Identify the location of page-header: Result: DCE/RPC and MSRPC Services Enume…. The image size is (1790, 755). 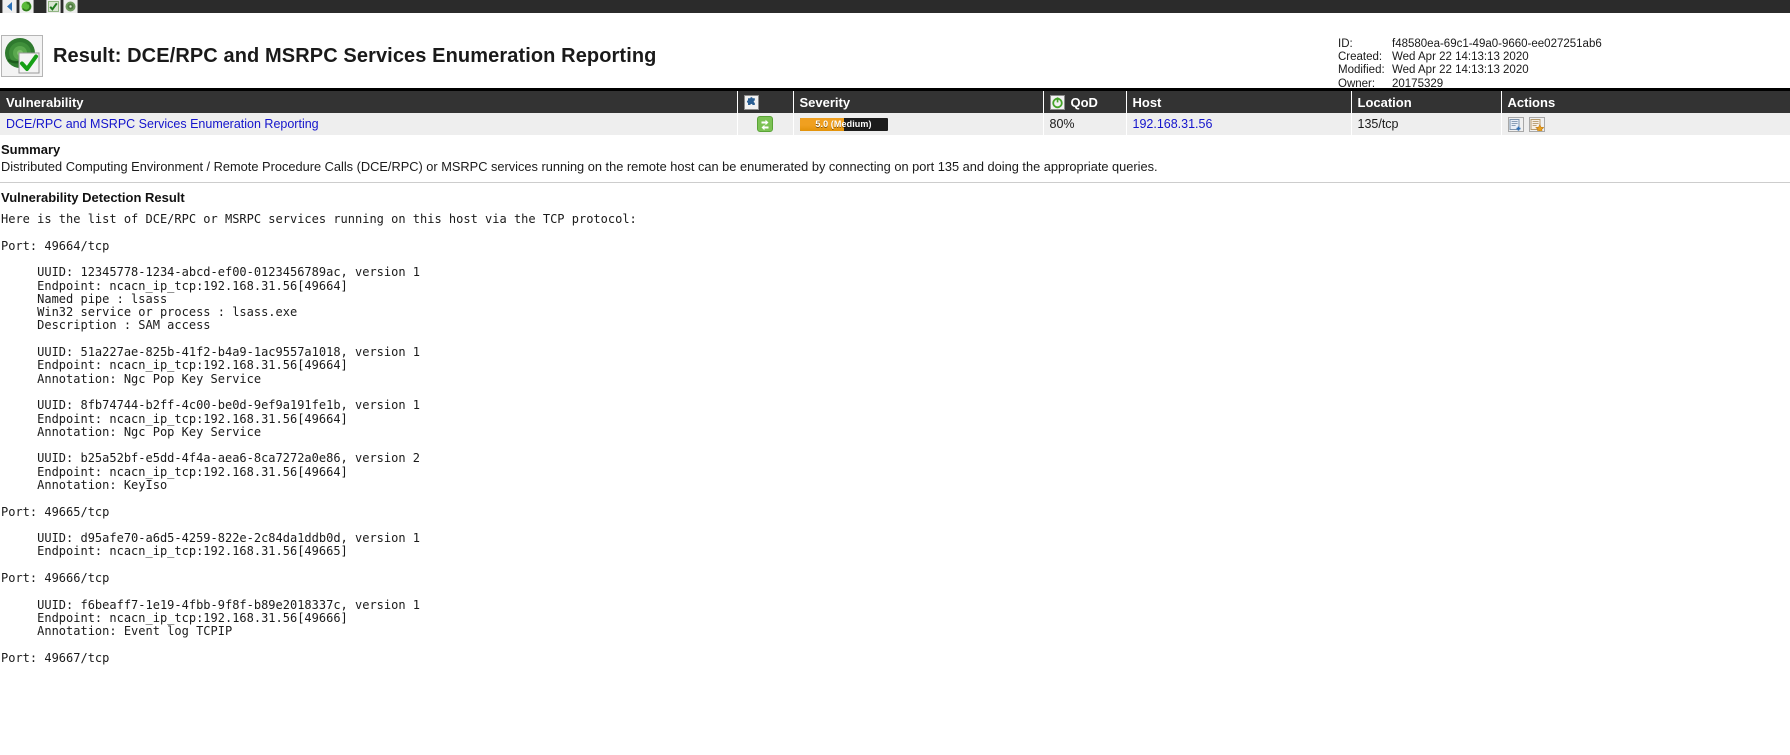
(895, 52).